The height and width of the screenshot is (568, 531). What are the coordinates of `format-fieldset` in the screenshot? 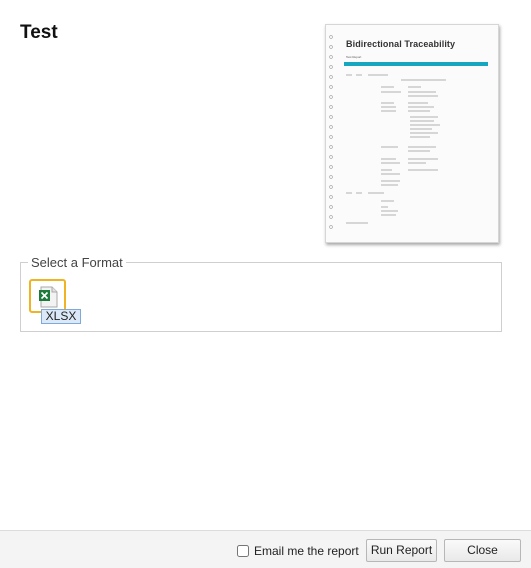 It's located at (261, 297).